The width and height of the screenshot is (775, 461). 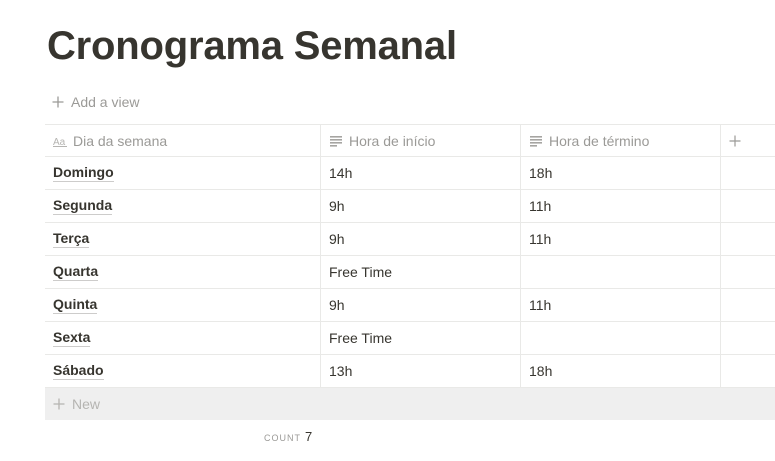 What do you see at coordinates (410, 404) in the screenshot?
I see `new-row-button: New` at bounding box center [410, 404].